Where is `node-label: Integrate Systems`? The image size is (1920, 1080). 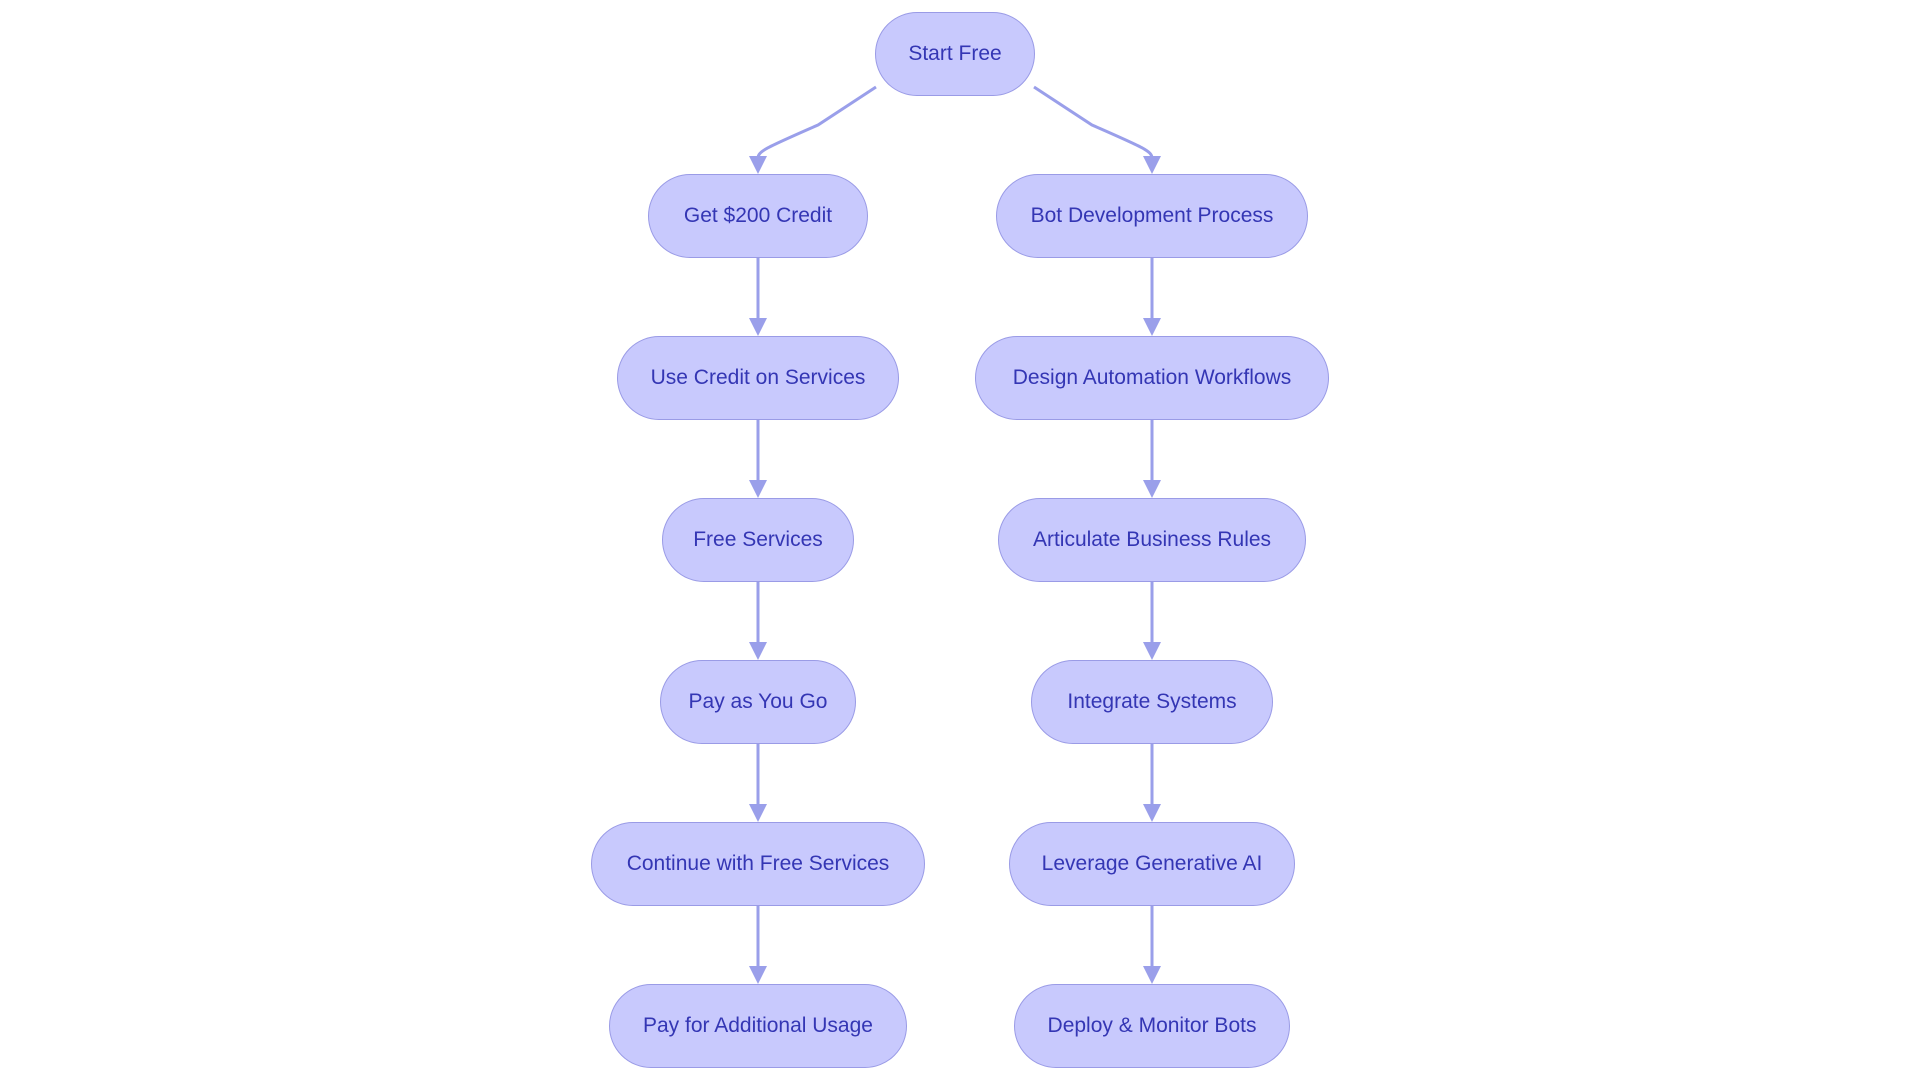
node-label: Integrate Systems is located at coordinates (1152, 701).